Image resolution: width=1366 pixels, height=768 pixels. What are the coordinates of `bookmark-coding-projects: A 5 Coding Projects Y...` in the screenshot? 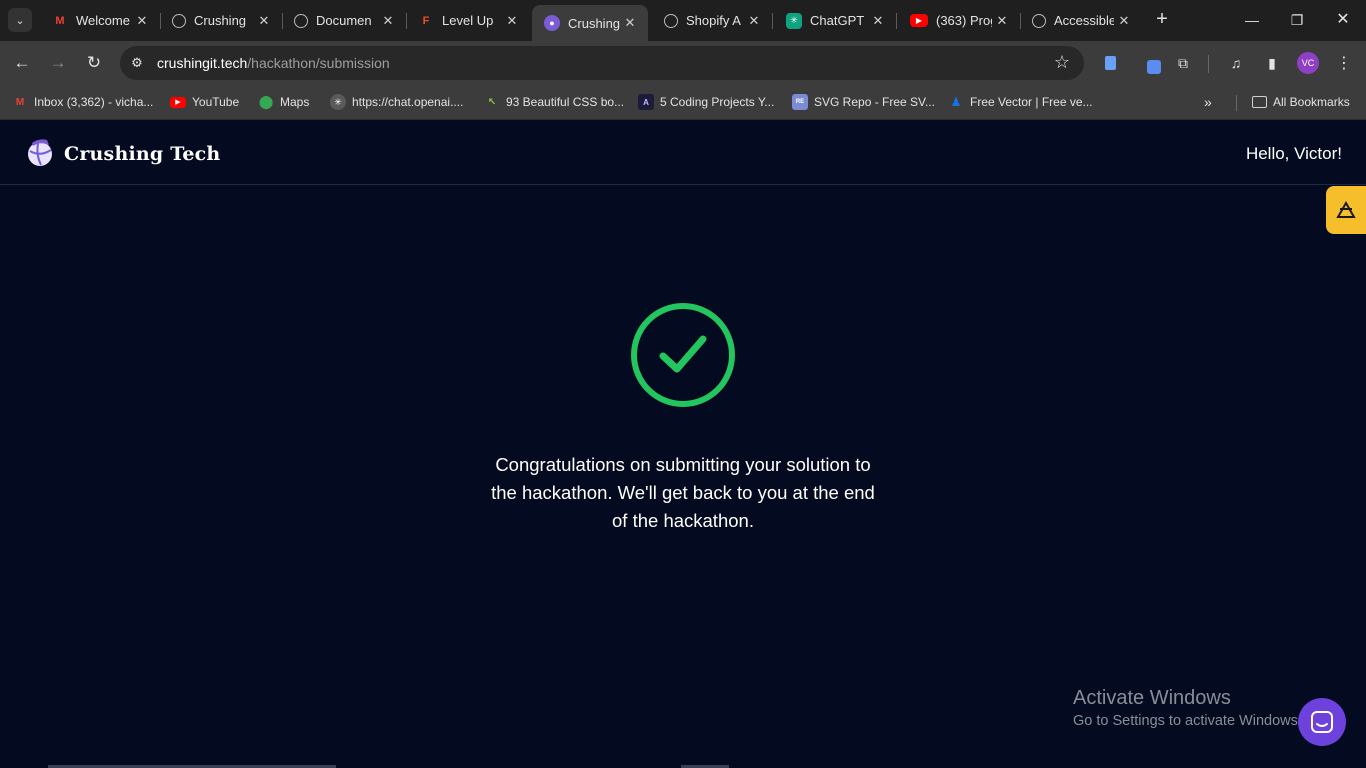 It's located at (706, 102).